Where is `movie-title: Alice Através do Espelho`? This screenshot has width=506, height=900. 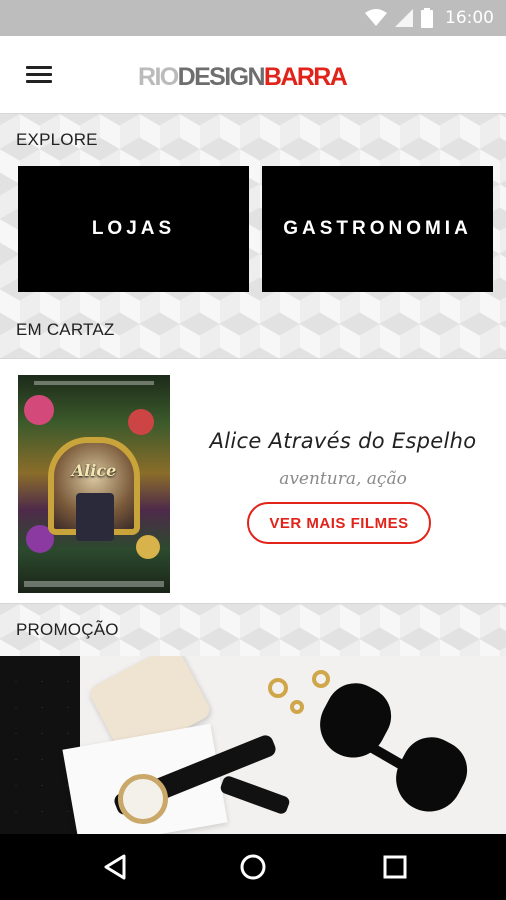 movie-title: Alice Através do Espelho is located at coordinates (343, 441).